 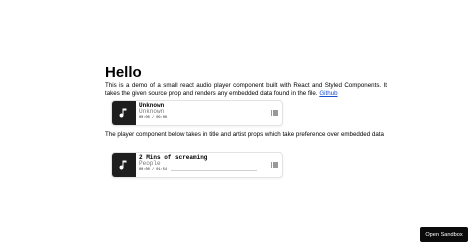 What do you see at coordinates (123, 72) in the screenshot?
I see `page-title: Hello` at bounding box center [123, 72].